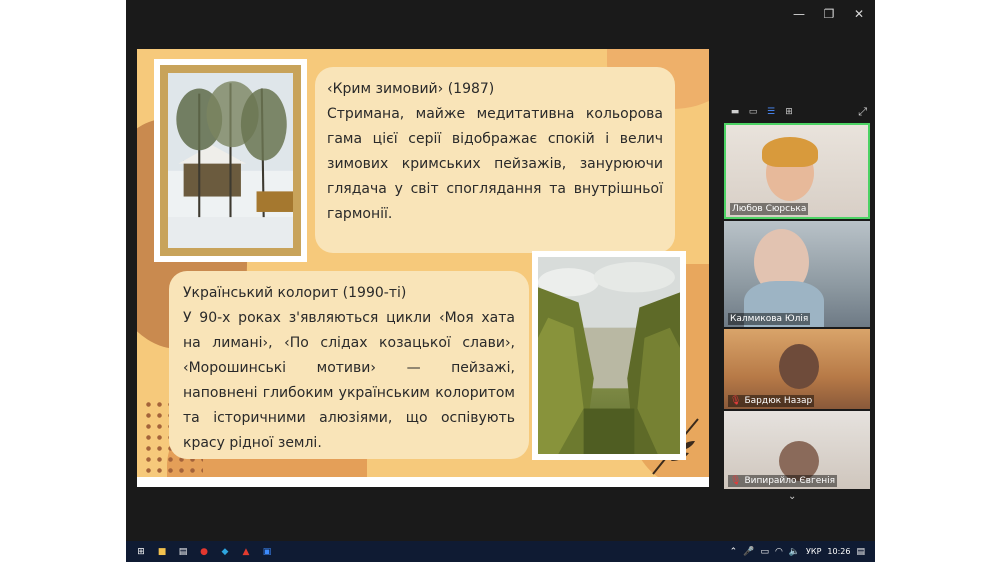  I want to click on participant-name: 🎙 Випирайло Євгенія, so click(783, 481).